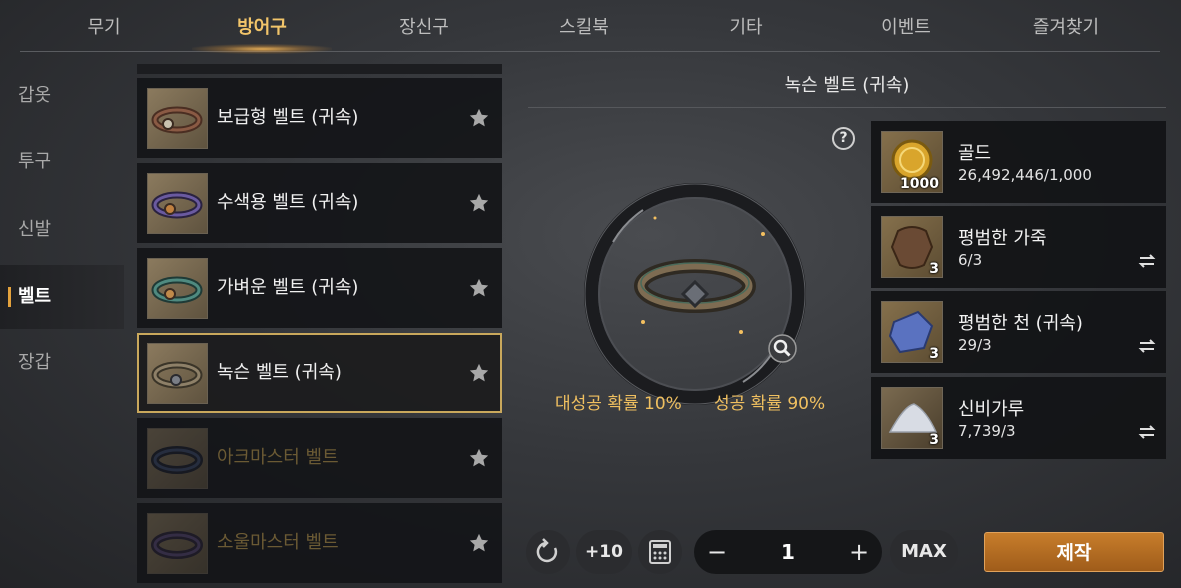  I want to click on plus10-button: +10, so click(604, 552).